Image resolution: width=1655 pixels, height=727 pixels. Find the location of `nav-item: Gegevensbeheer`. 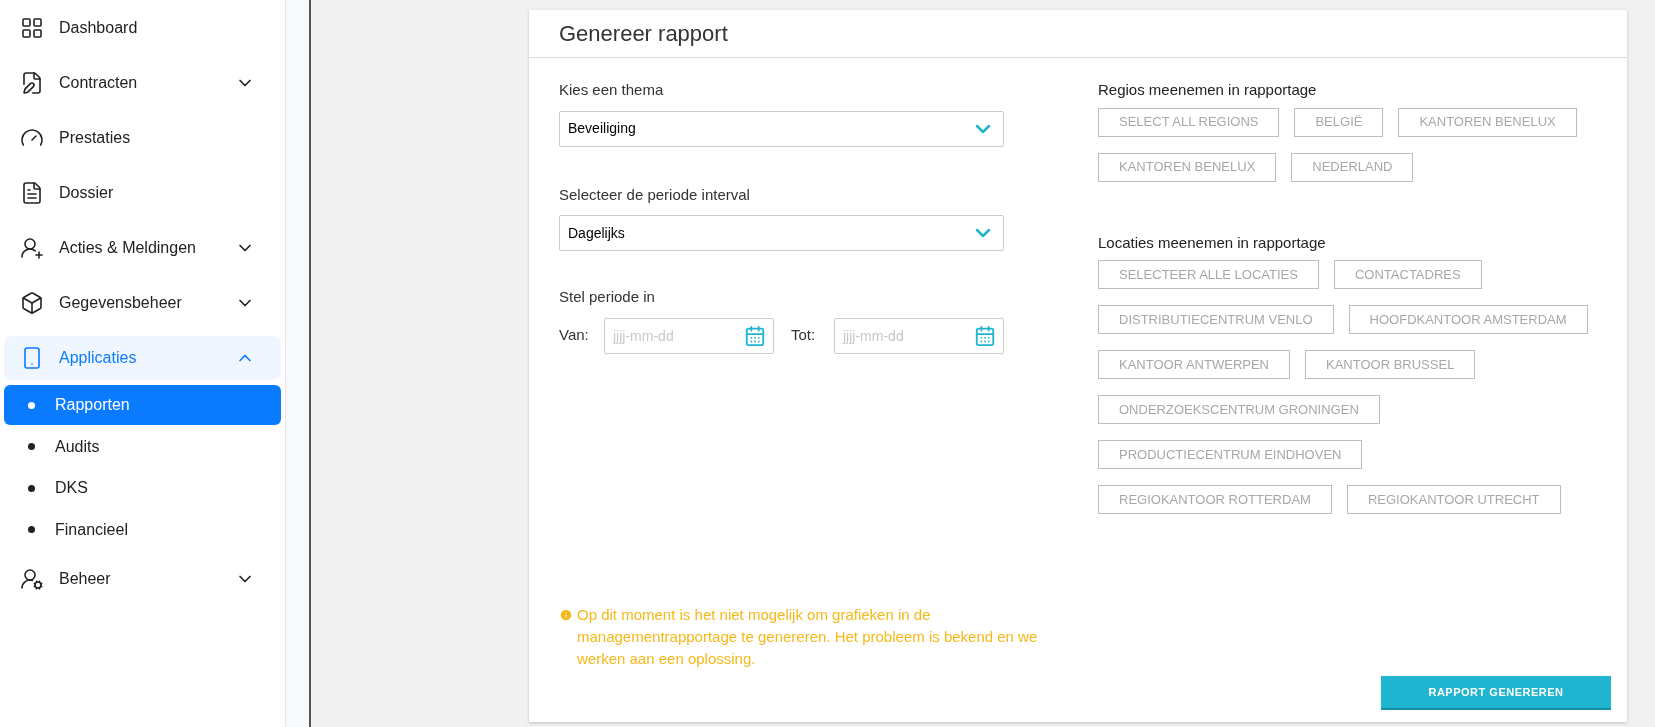

nav-item: Gegevensbeheer is located at coordinates (142, 302).